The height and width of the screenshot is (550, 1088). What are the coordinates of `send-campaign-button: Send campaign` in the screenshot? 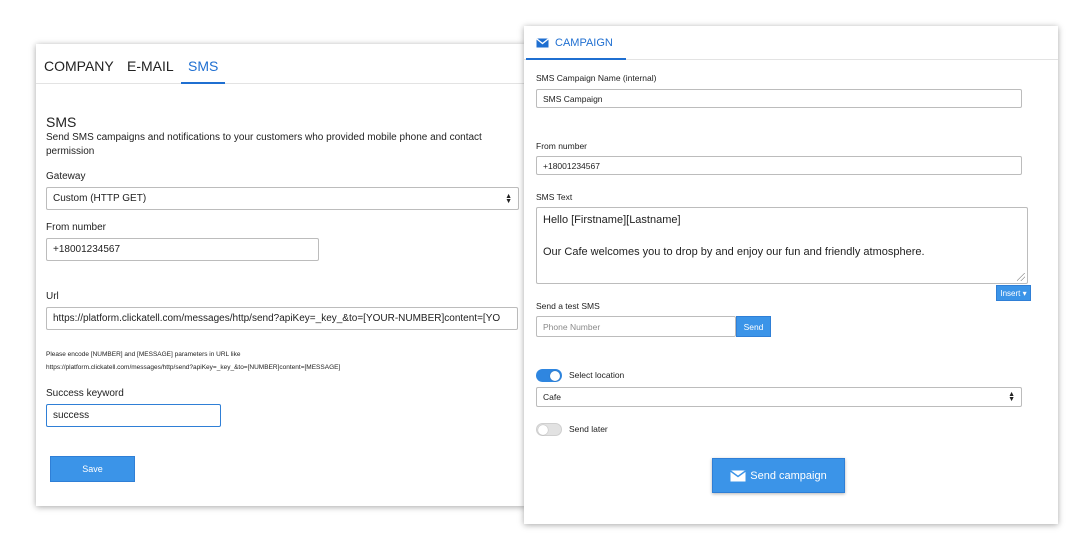 It's located at (778, 475).